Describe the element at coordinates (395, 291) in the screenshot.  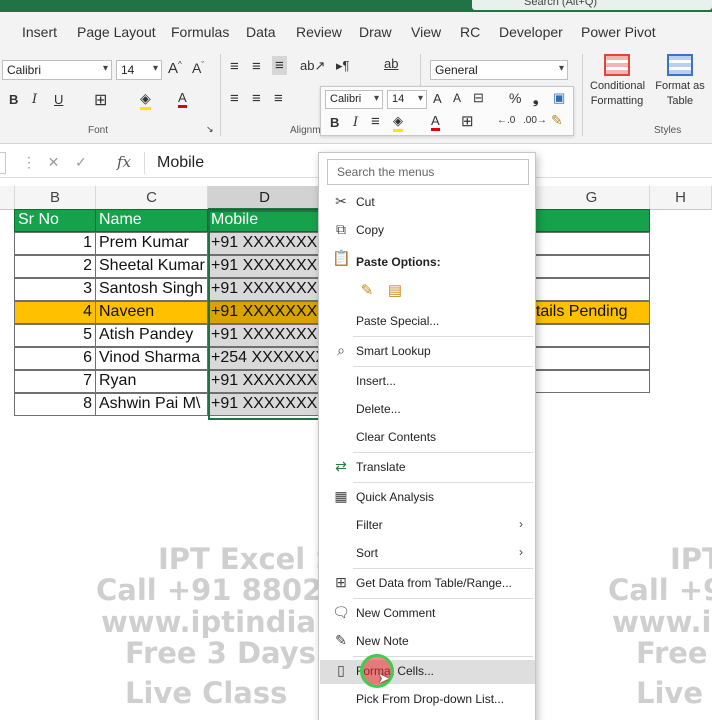
I see `paste-values-icon: ▤` at that location.